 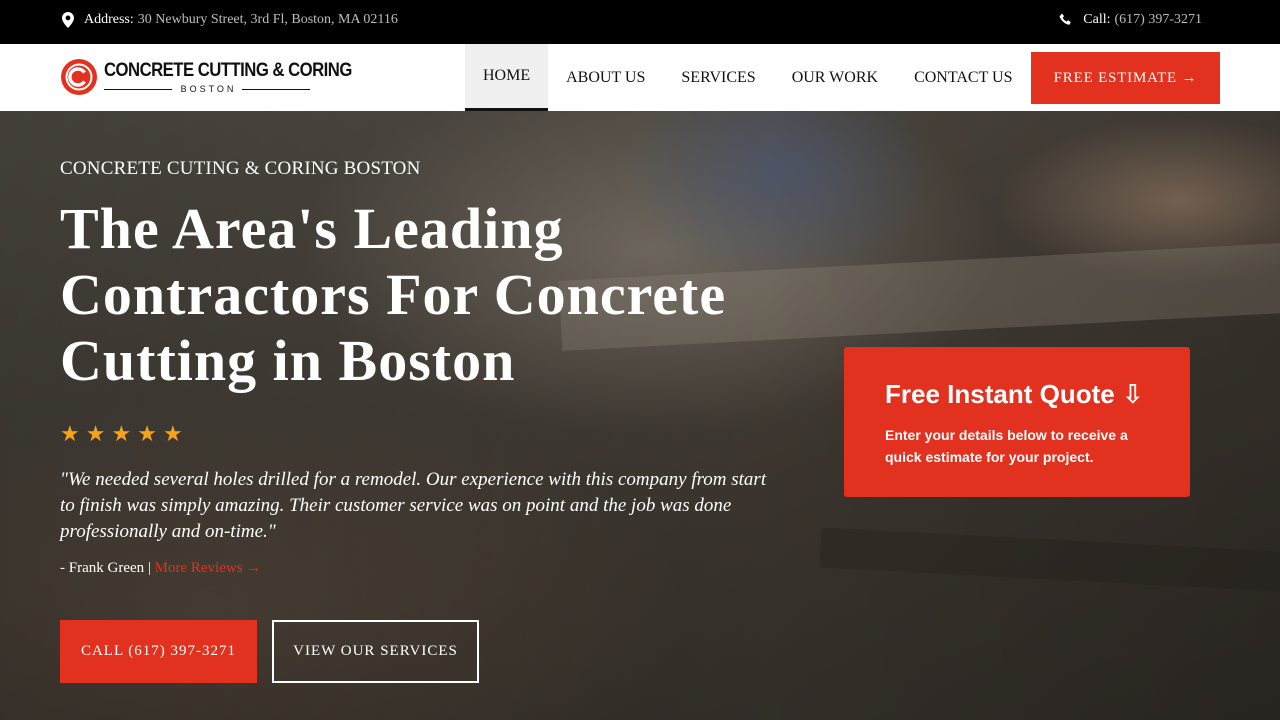 What do you see at coordinates (718, 77) in the screenshot?
I see `nav-services: SERVICES` at bounding box center [718, 77].